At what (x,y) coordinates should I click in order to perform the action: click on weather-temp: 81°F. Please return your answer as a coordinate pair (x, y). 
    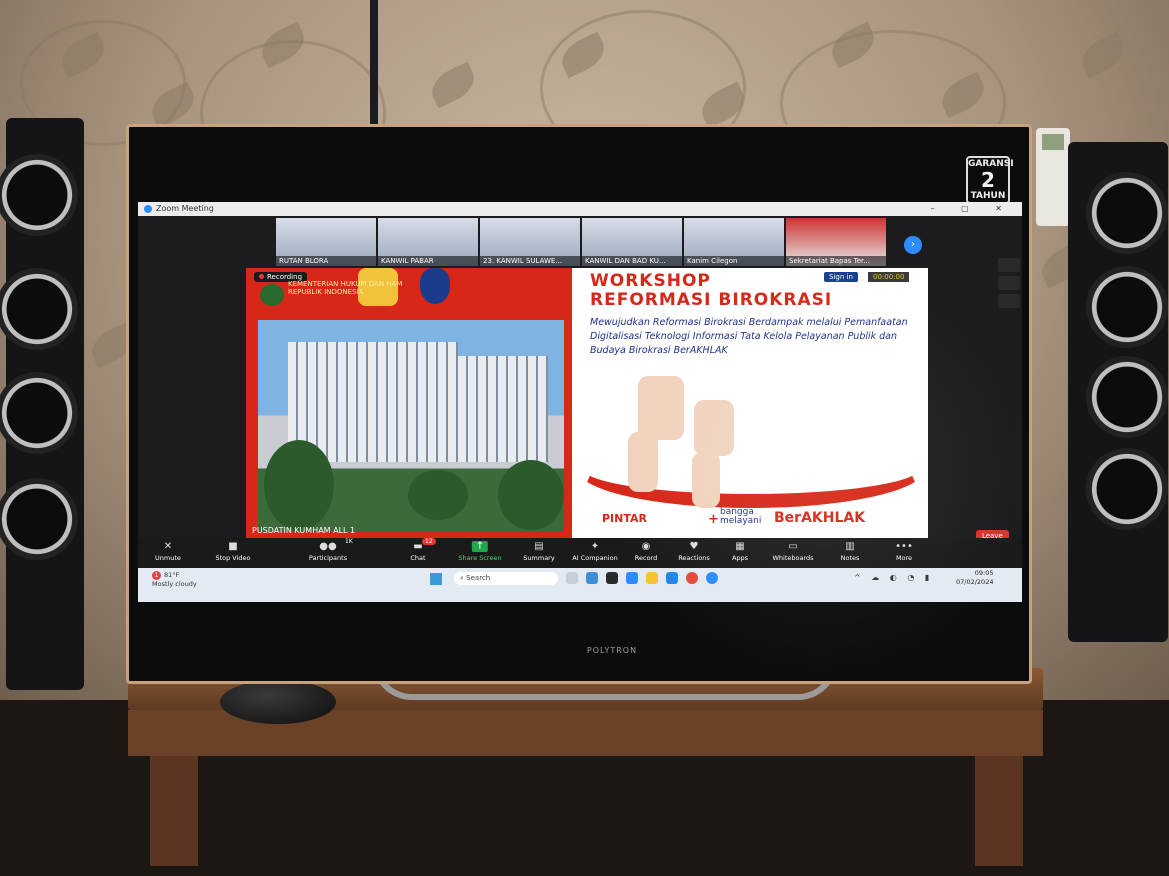
    Looking at the image, I should click on (172, 575).